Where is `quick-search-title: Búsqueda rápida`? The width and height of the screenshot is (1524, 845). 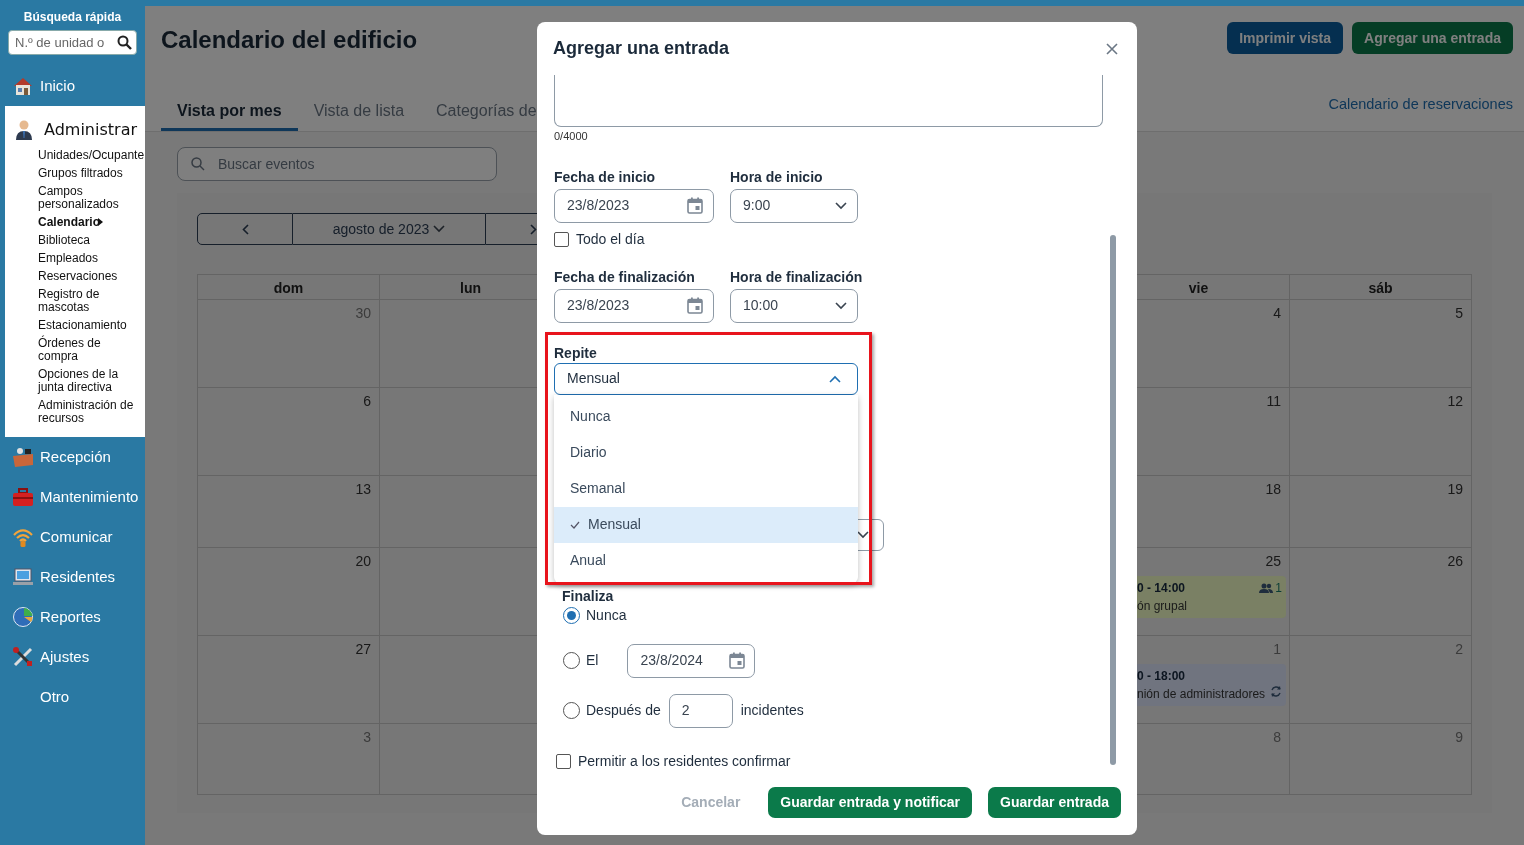
quick-search-title: Búsqueda rápida is located at coordinates (72, 17).